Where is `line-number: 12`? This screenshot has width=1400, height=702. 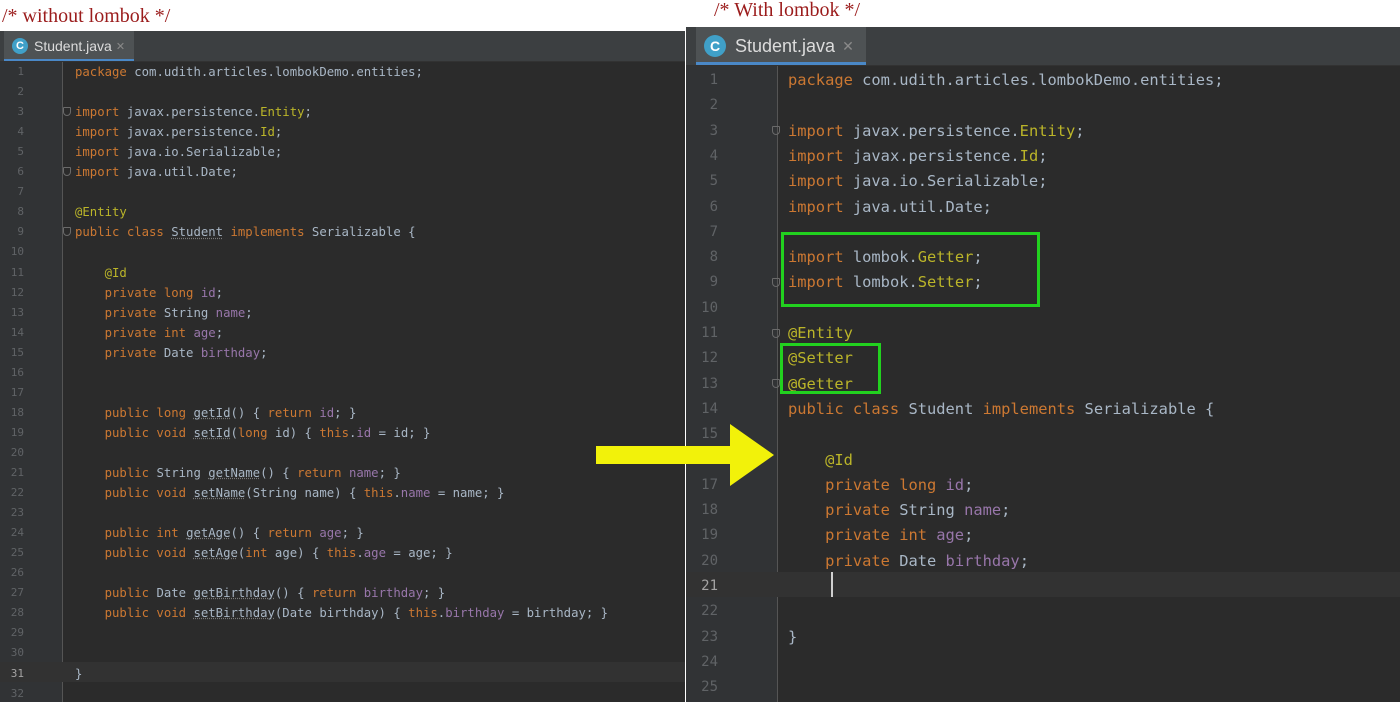
line-number: 12 is located at coordinates (17, 292).